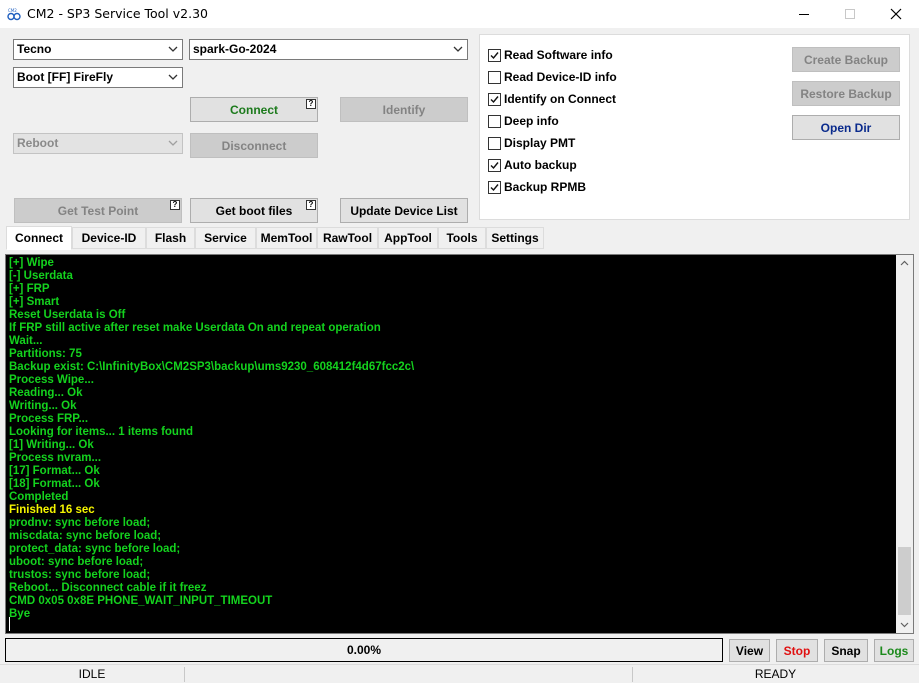 The width and height of the screenshot is (919, 683). Describe the element at coordinates (347, 238) in the screenshot. I see `tab-rawtool: RawTool` at that location.